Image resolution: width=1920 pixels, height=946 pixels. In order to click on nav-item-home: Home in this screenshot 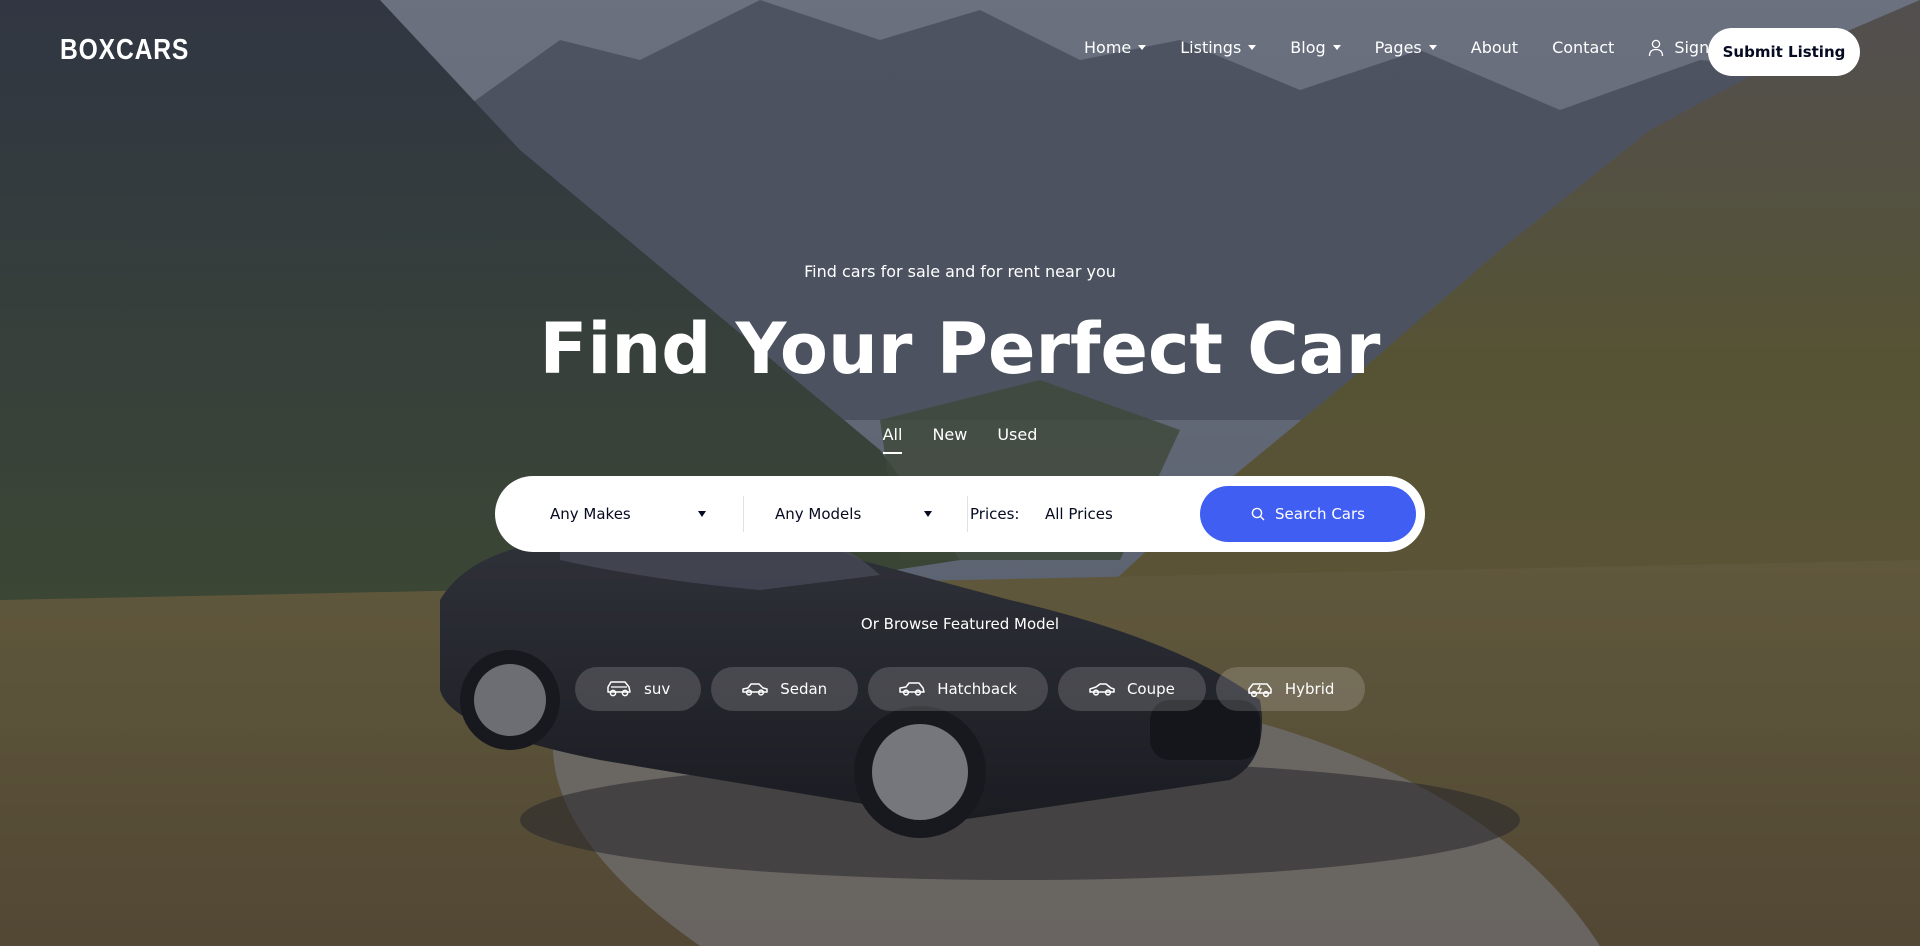, I will do `click(1115, 47)`.